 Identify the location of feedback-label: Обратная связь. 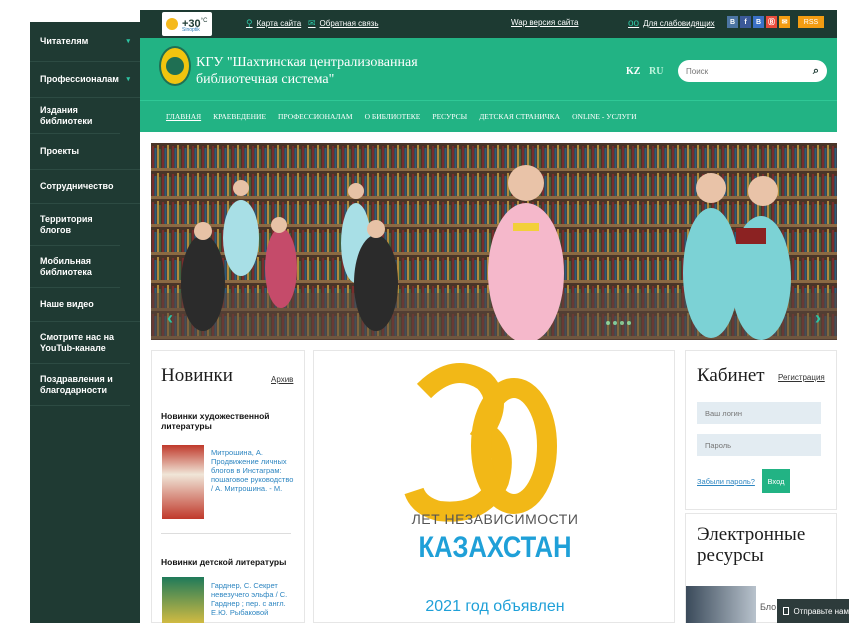
(349, 23).